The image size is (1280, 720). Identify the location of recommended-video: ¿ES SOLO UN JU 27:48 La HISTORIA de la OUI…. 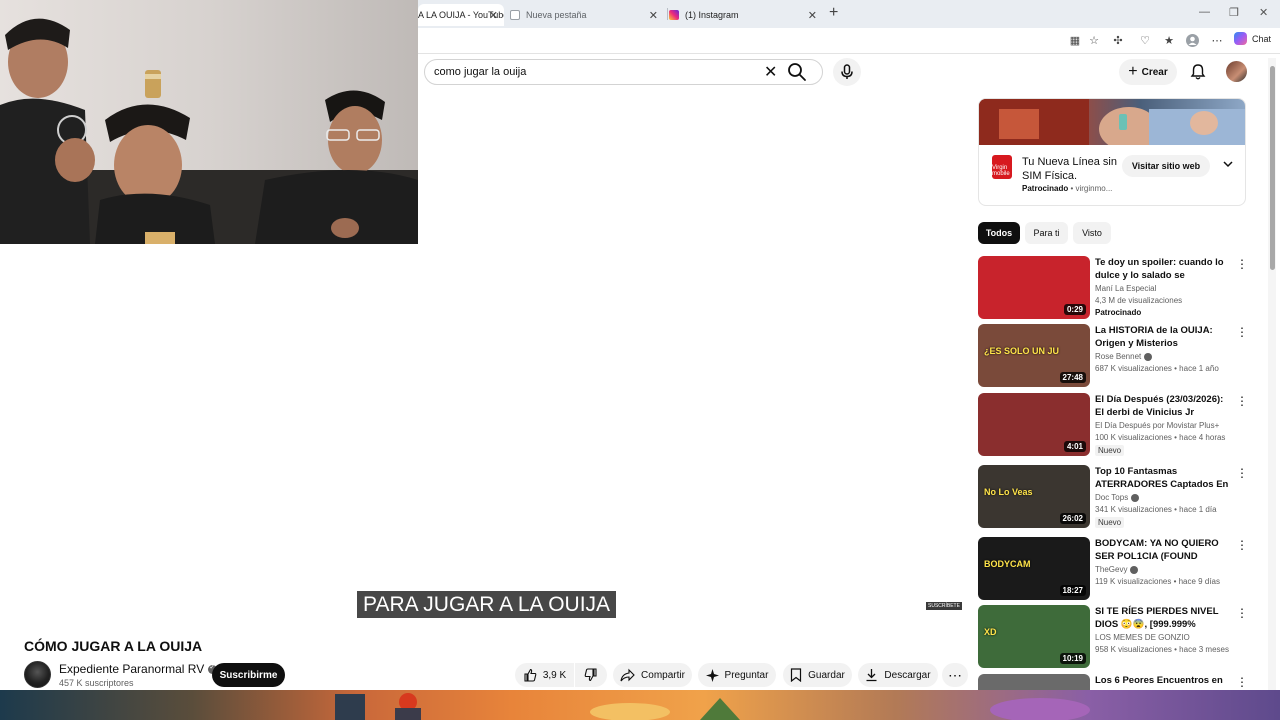
(1113, 356).